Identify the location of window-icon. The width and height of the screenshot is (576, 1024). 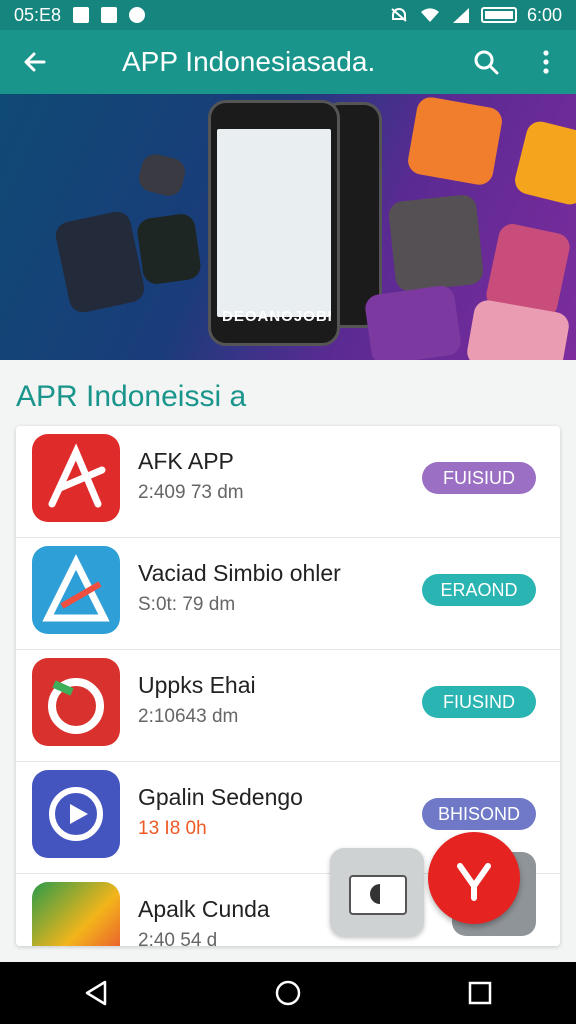
(378, 895).